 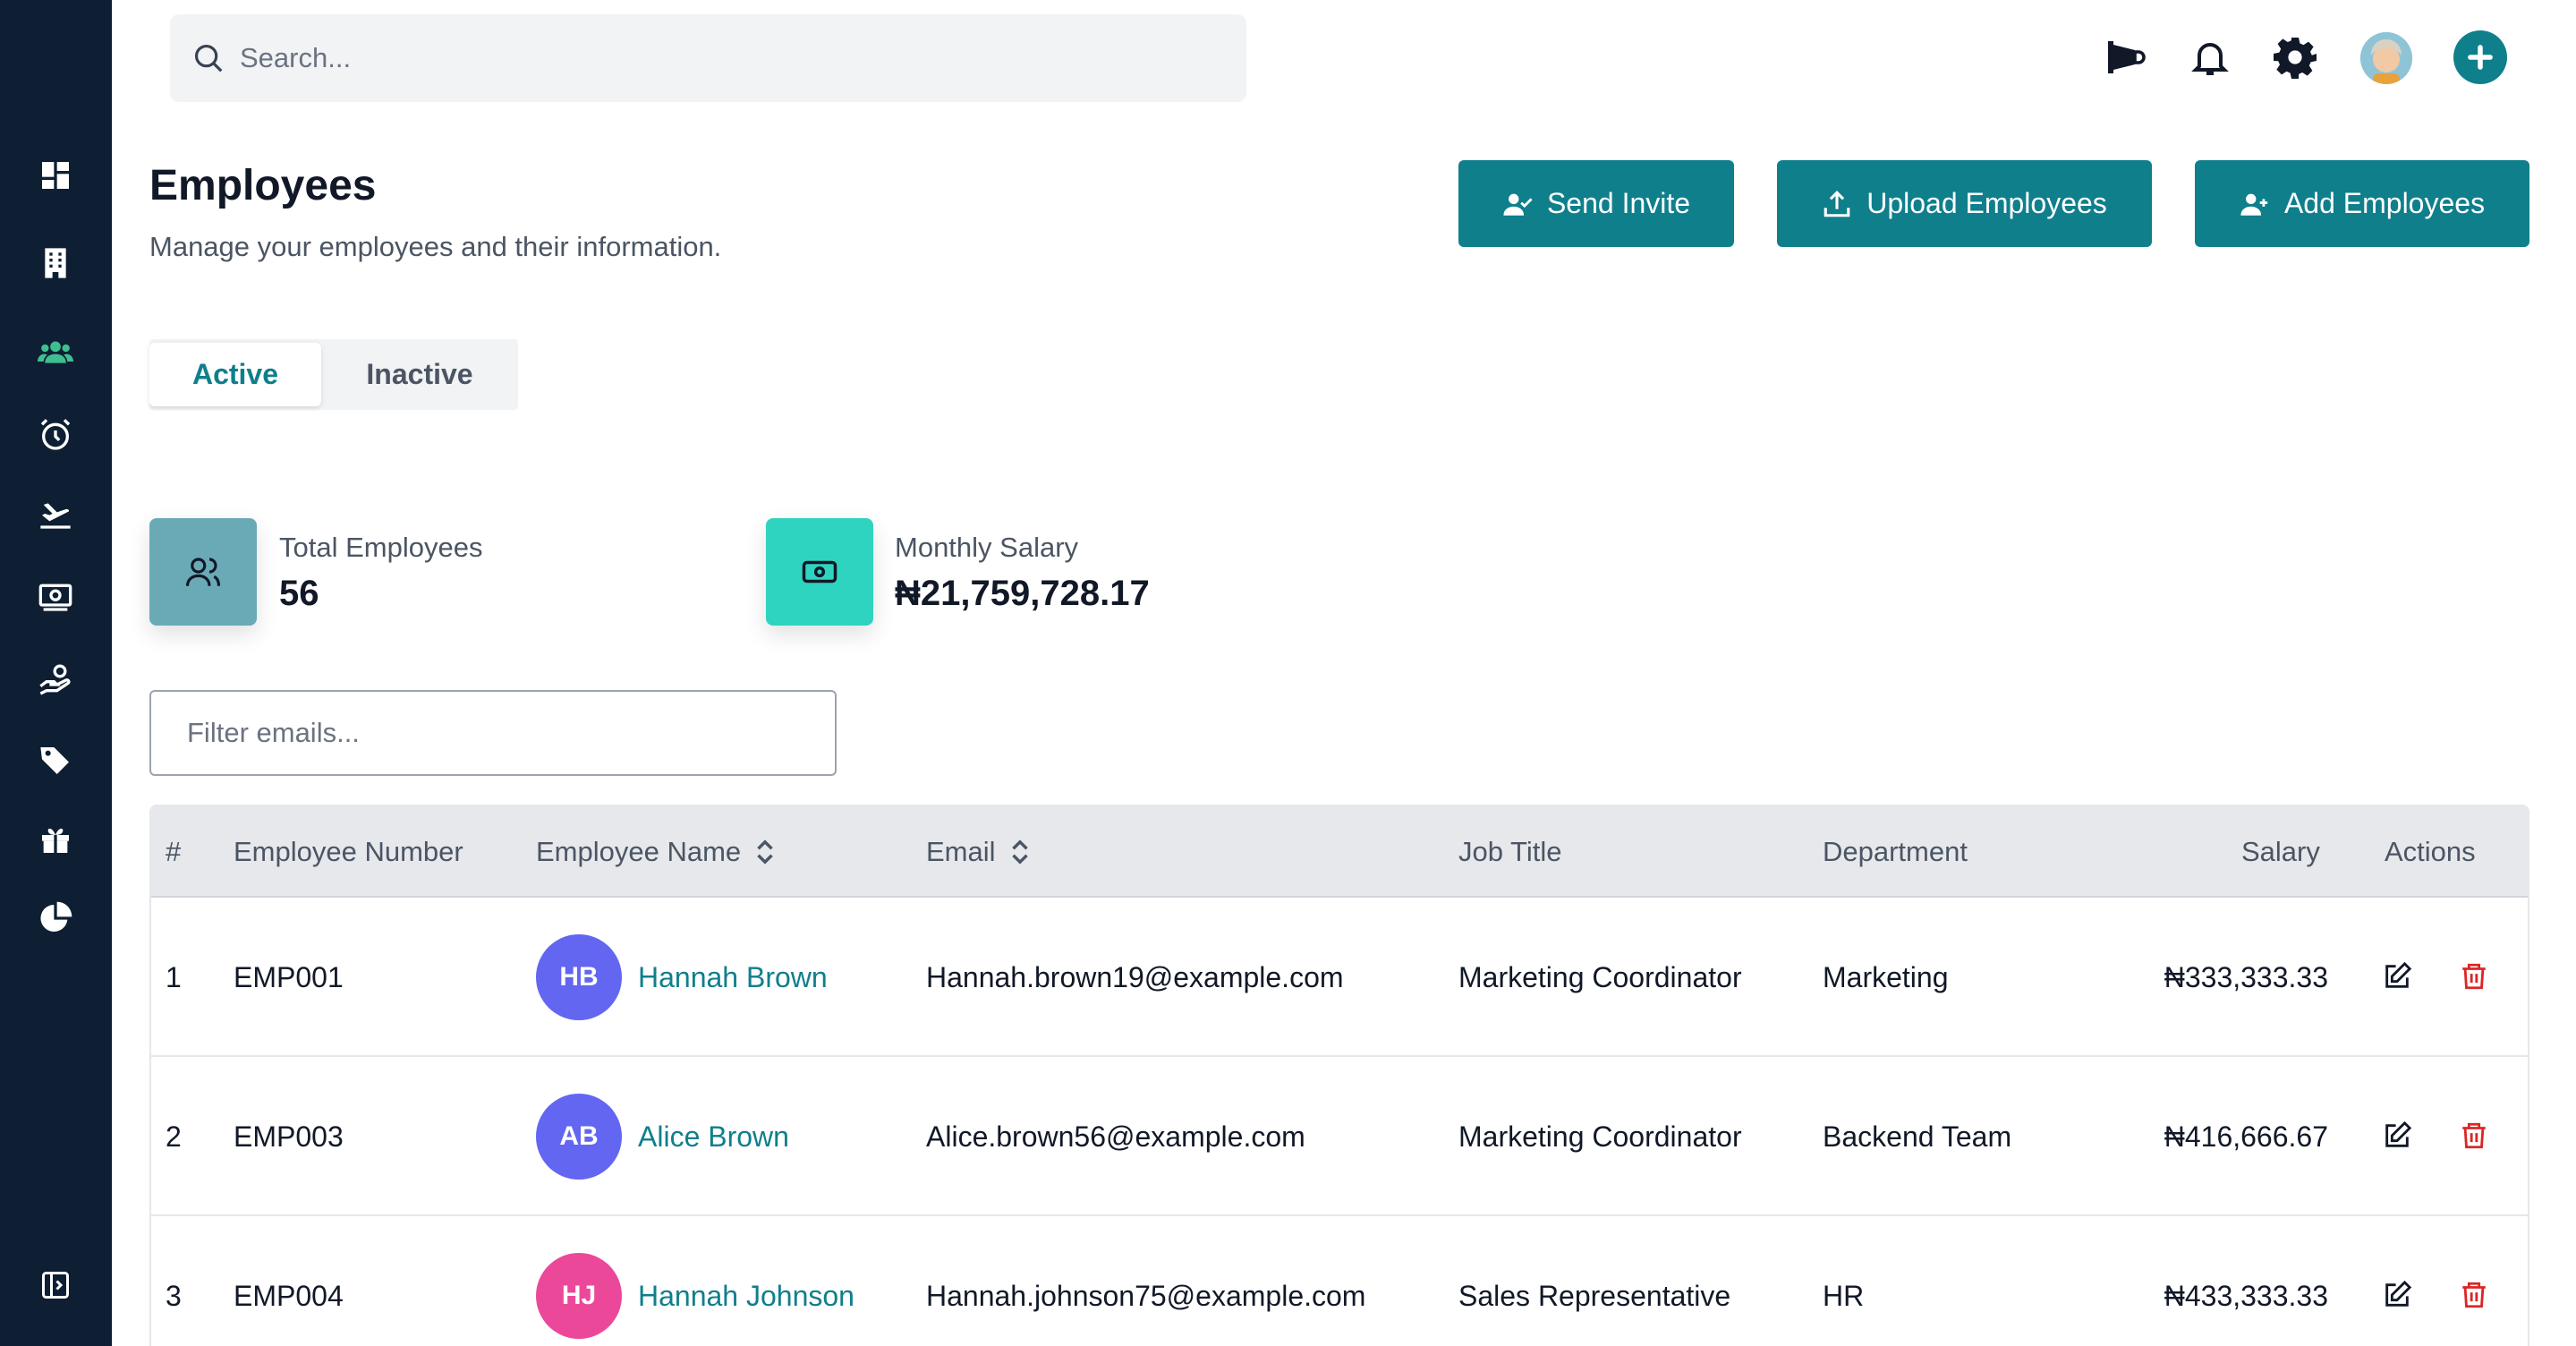 I want to click on sidebar-item-loans, so click(x=55, y=680).